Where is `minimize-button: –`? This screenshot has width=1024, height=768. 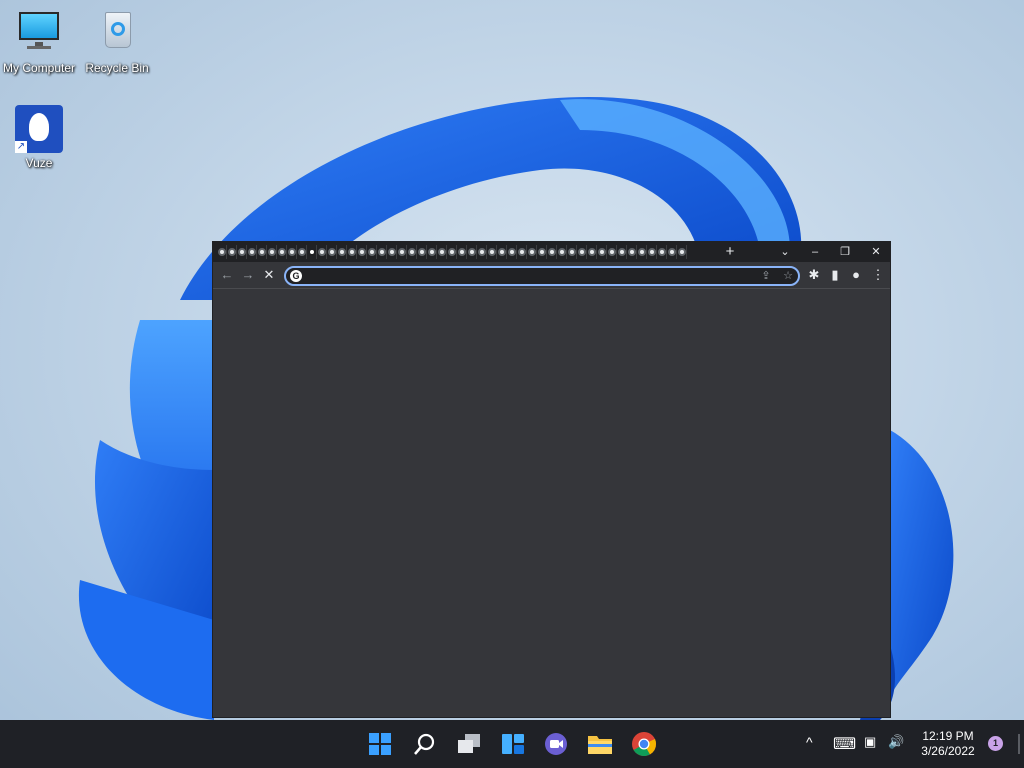
minimize-button: – is located at coordinates (815, 252).